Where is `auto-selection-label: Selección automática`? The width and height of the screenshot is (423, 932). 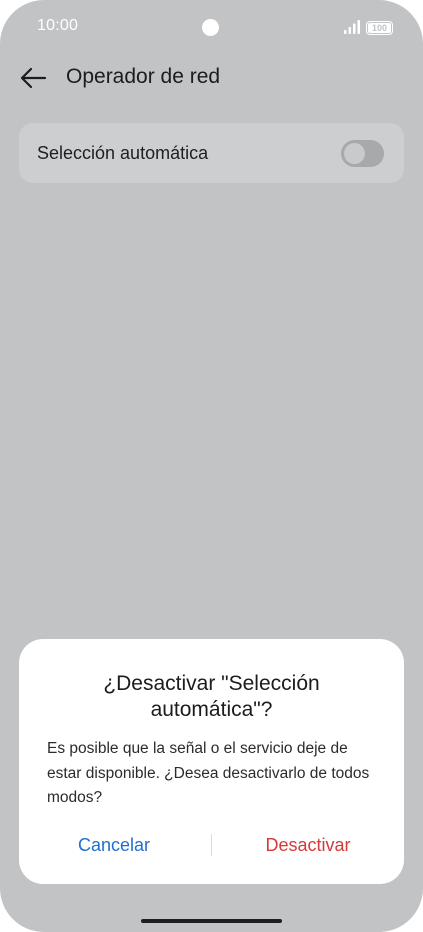 auto-selection-label: Selección automática is located at coordinates (123, 153).